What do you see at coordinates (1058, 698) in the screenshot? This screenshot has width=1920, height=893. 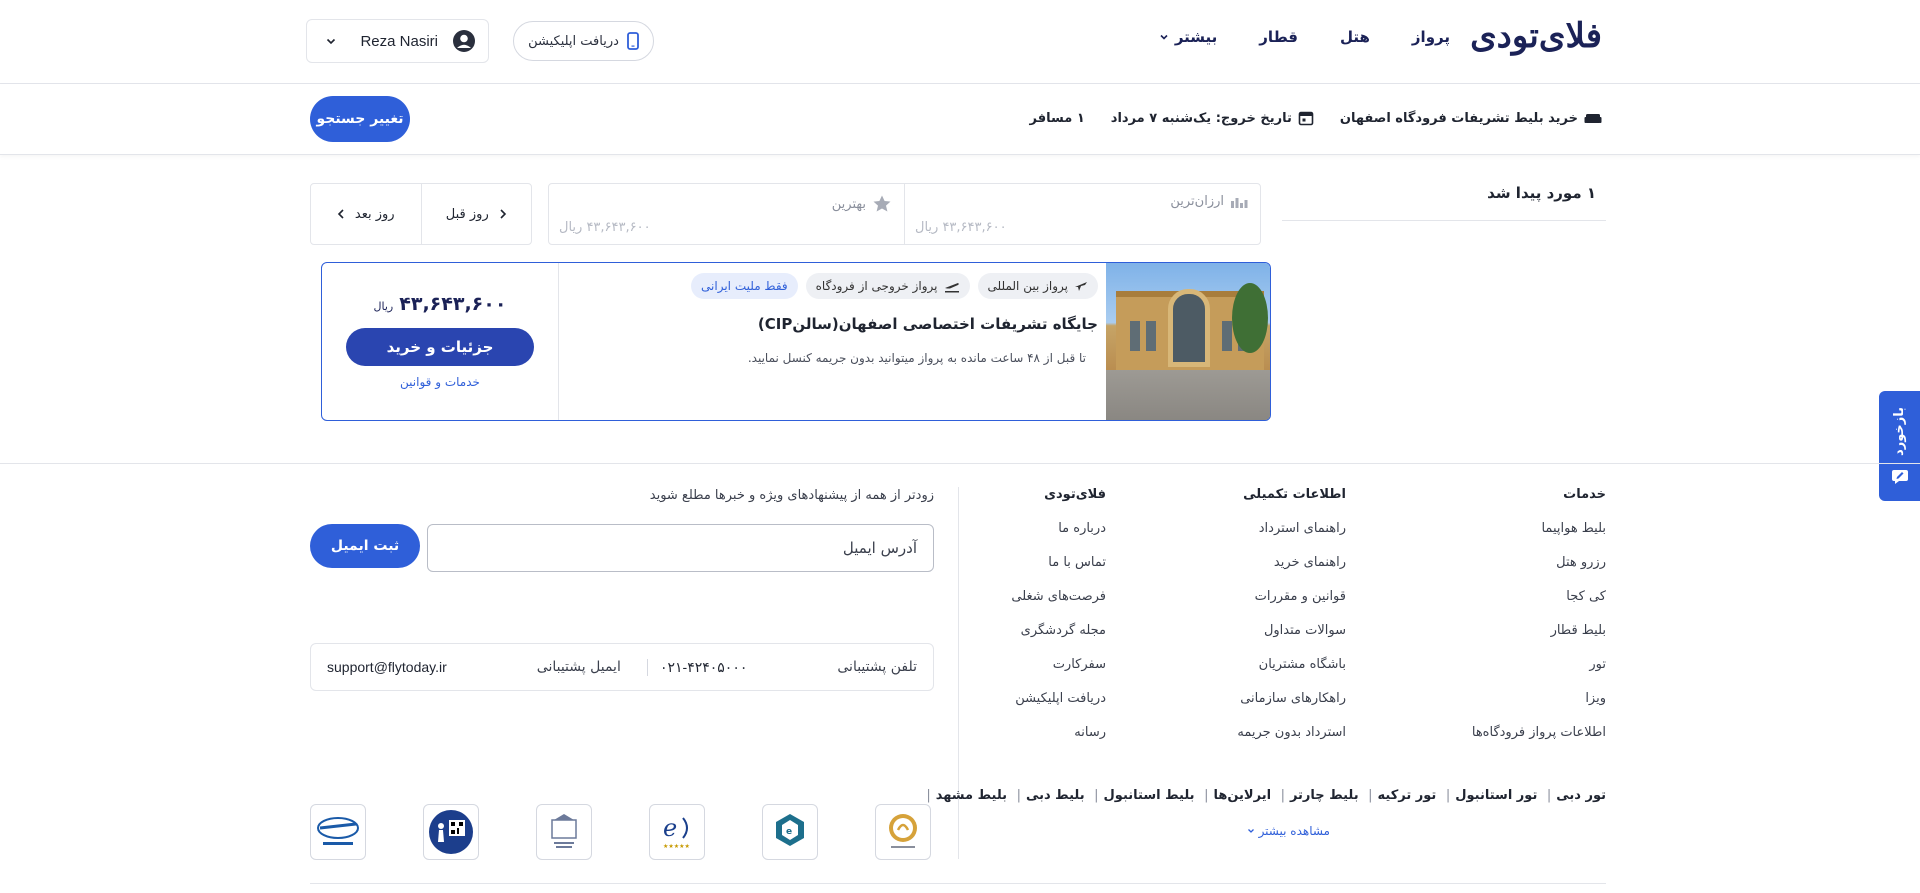 I see `footer-link-app: دریافت اپلیکیشن` at bounding box center [1058, 698].